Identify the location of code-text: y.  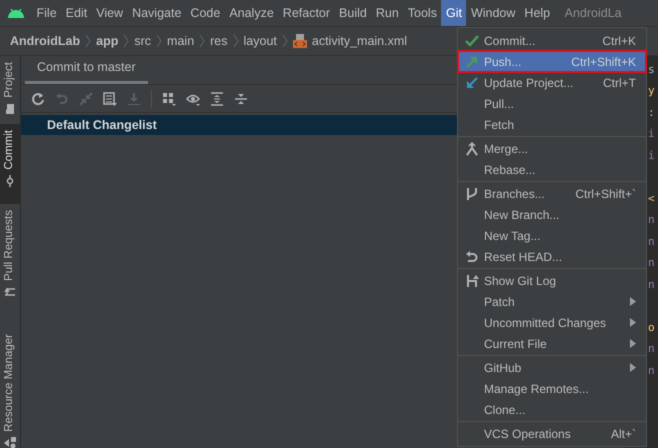
(651, 91).